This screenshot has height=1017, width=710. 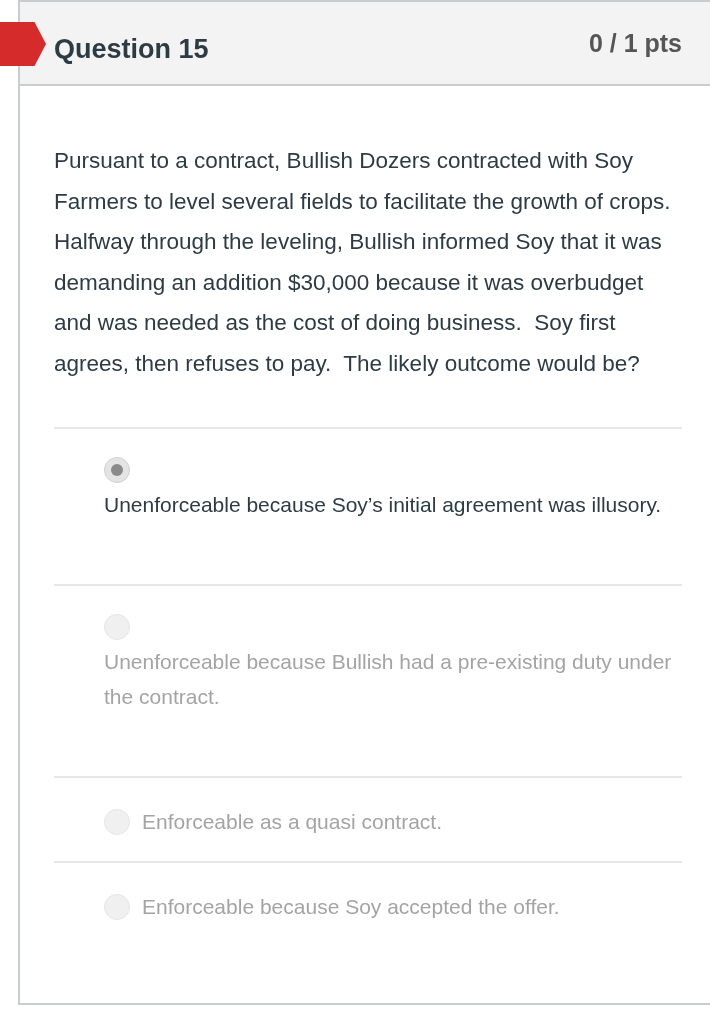 I want to click on answer-label: Enforceable as a quasi contract., so click(x=292, y=822).